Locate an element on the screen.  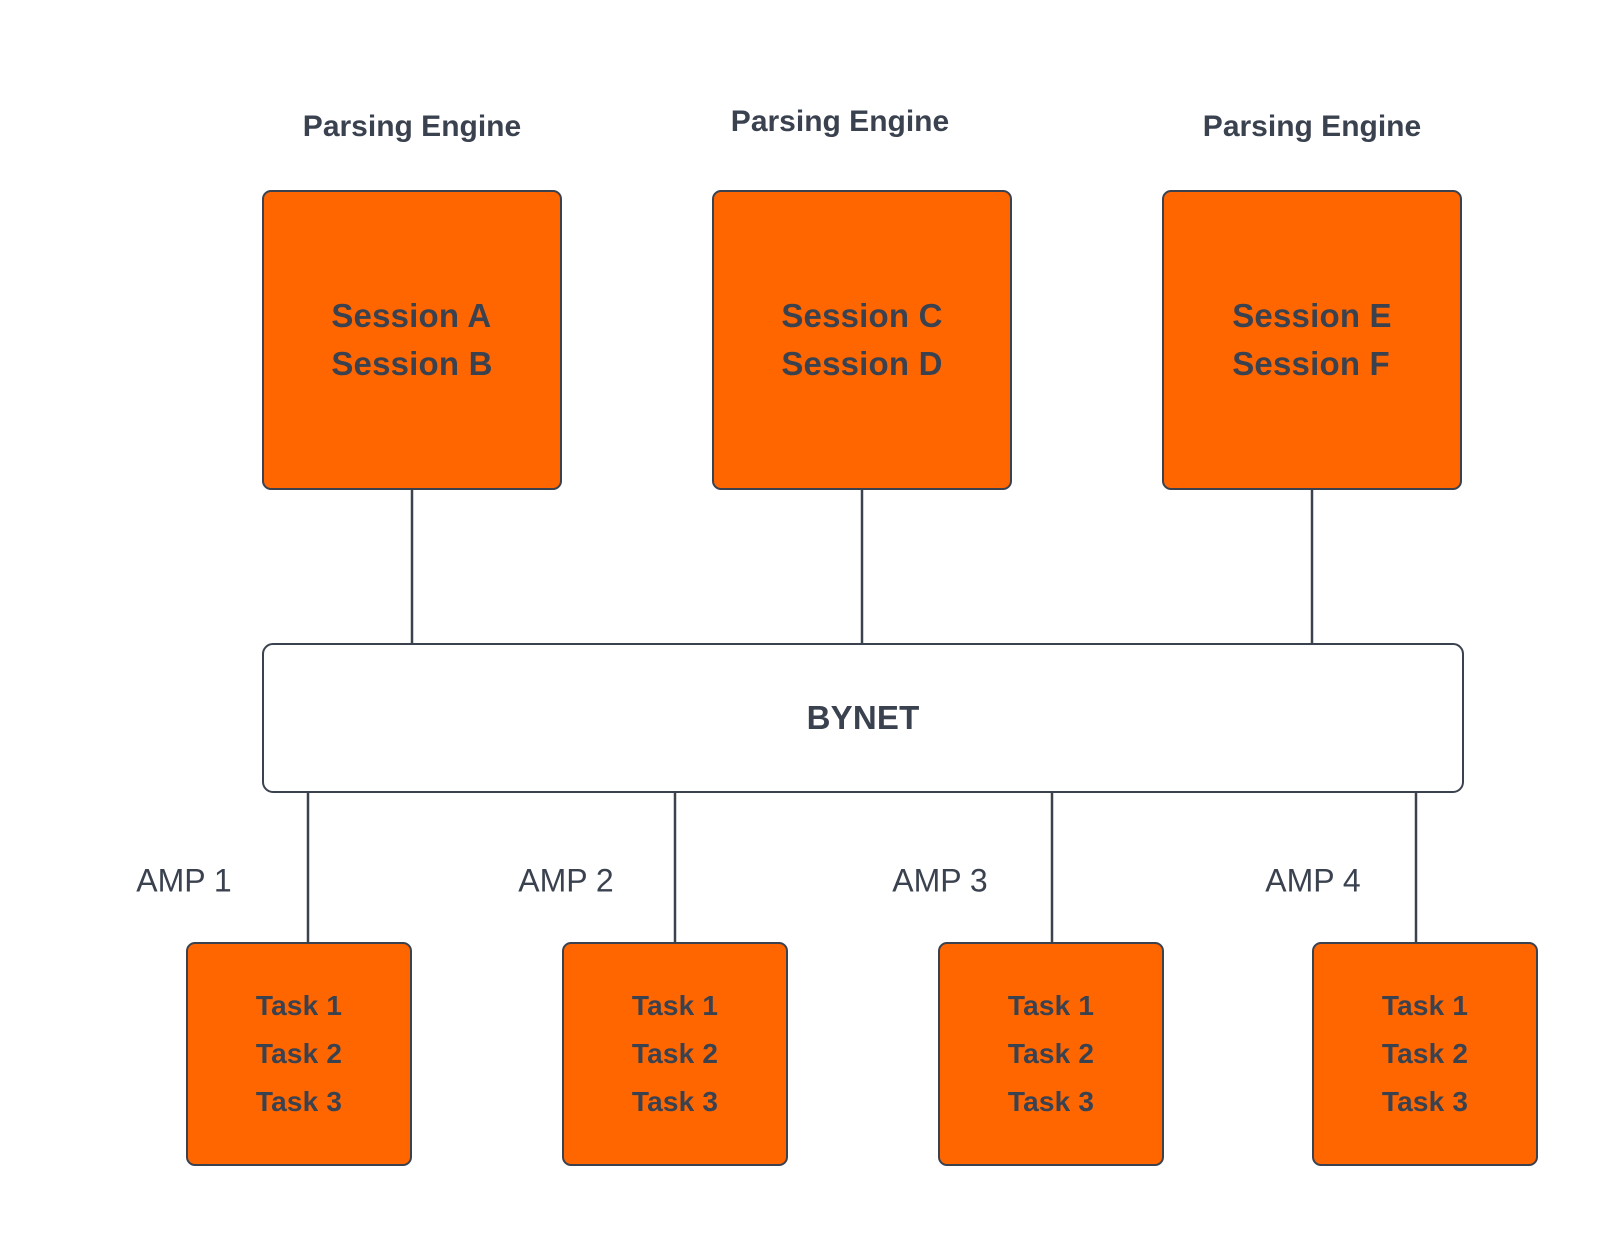
amp-4-task-list: Task 1 Task 2 Task 3 is located at coordinates (1425, 1054).